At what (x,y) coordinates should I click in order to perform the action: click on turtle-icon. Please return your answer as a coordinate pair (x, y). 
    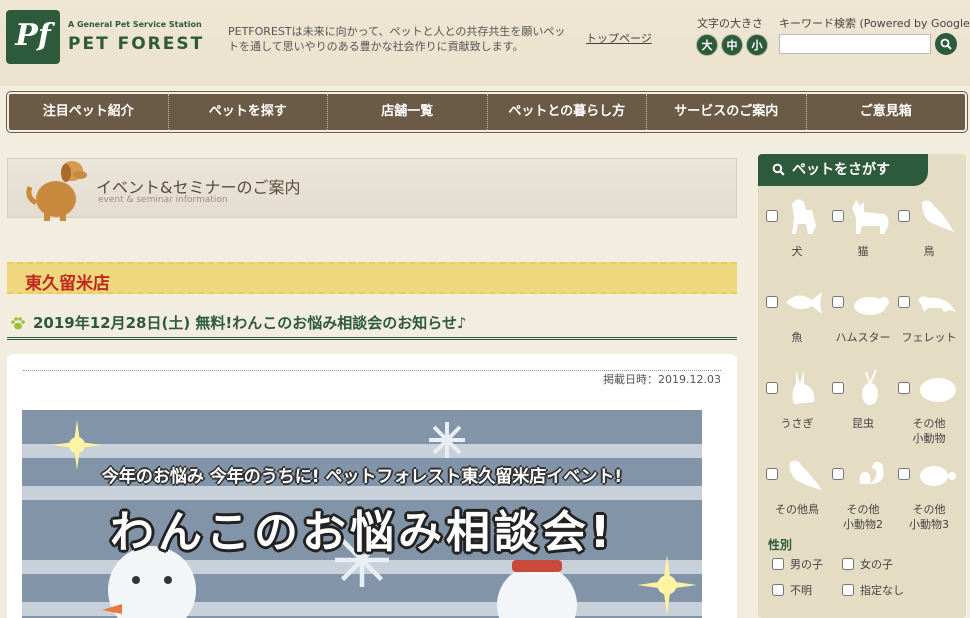
    Looking at the image, I should click on (938, 476).